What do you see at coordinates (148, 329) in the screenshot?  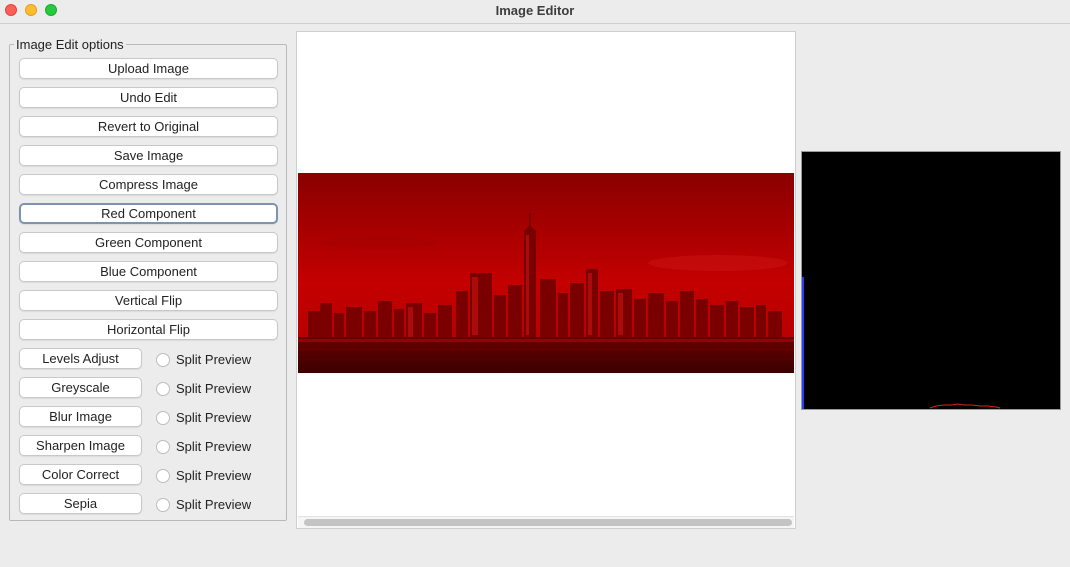 I see `horizontal-flip-button: Horizontal Flip` at bounding box center [148, 329].